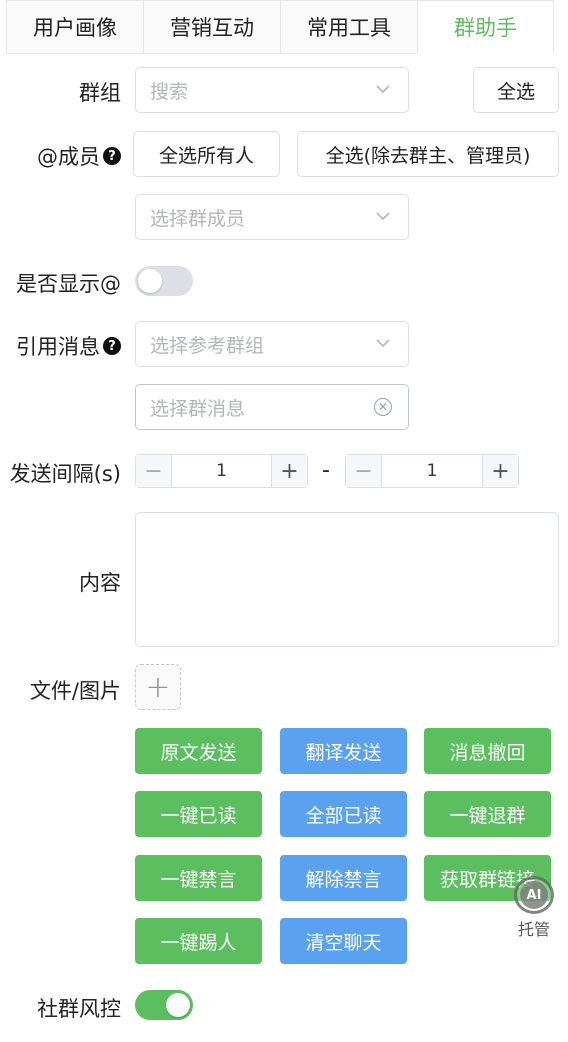 The height and width of the screenshot is (1042, 568). What do you see at coordinates (383, 407) in the screenshot?
I see `clear-circle-icon: ✕` at bounding box center [383, 407].